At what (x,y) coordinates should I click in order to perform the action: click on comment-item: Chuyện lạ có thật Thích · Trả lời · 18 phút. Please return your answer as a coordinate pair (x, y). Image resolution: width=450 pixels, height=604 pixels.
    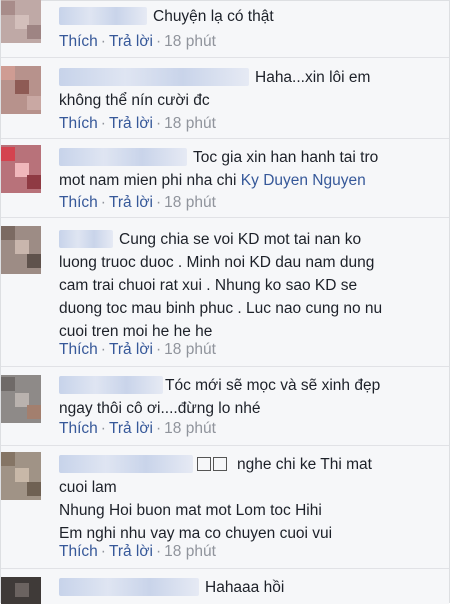
    Looking at the image, I should click on (225, 29).